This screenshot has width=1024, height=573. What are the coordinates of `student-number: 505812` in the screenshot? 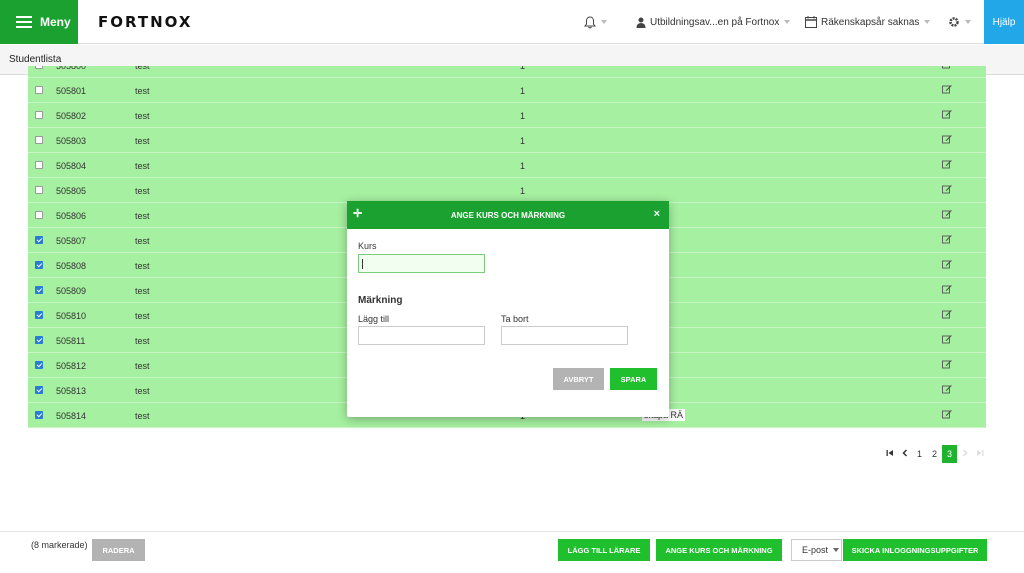 It's located at (71, 366).